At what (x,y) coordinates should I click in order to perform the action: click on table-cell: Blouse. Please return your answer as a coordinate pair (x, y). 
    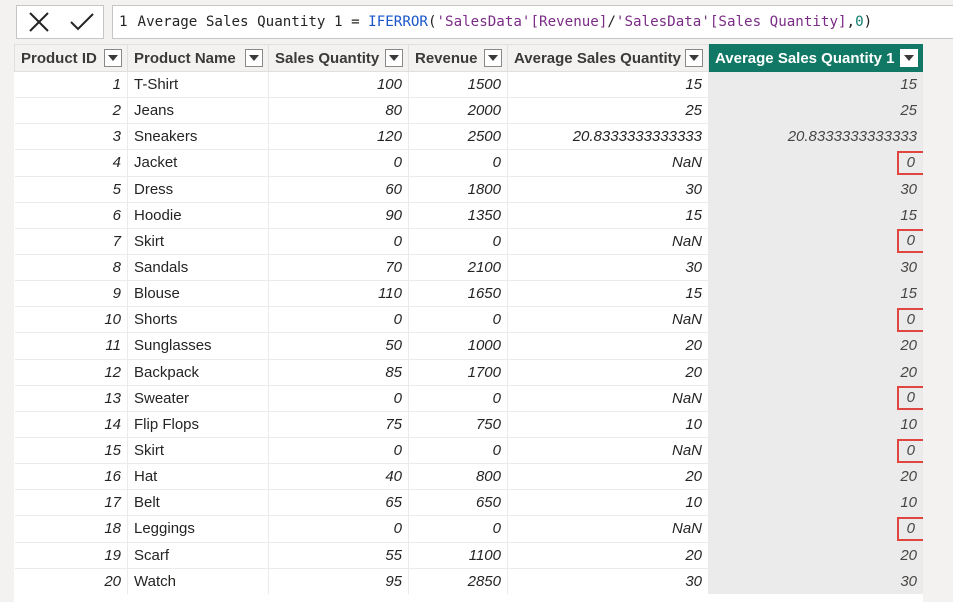
    Looking at the image, I should click on (198, 294).